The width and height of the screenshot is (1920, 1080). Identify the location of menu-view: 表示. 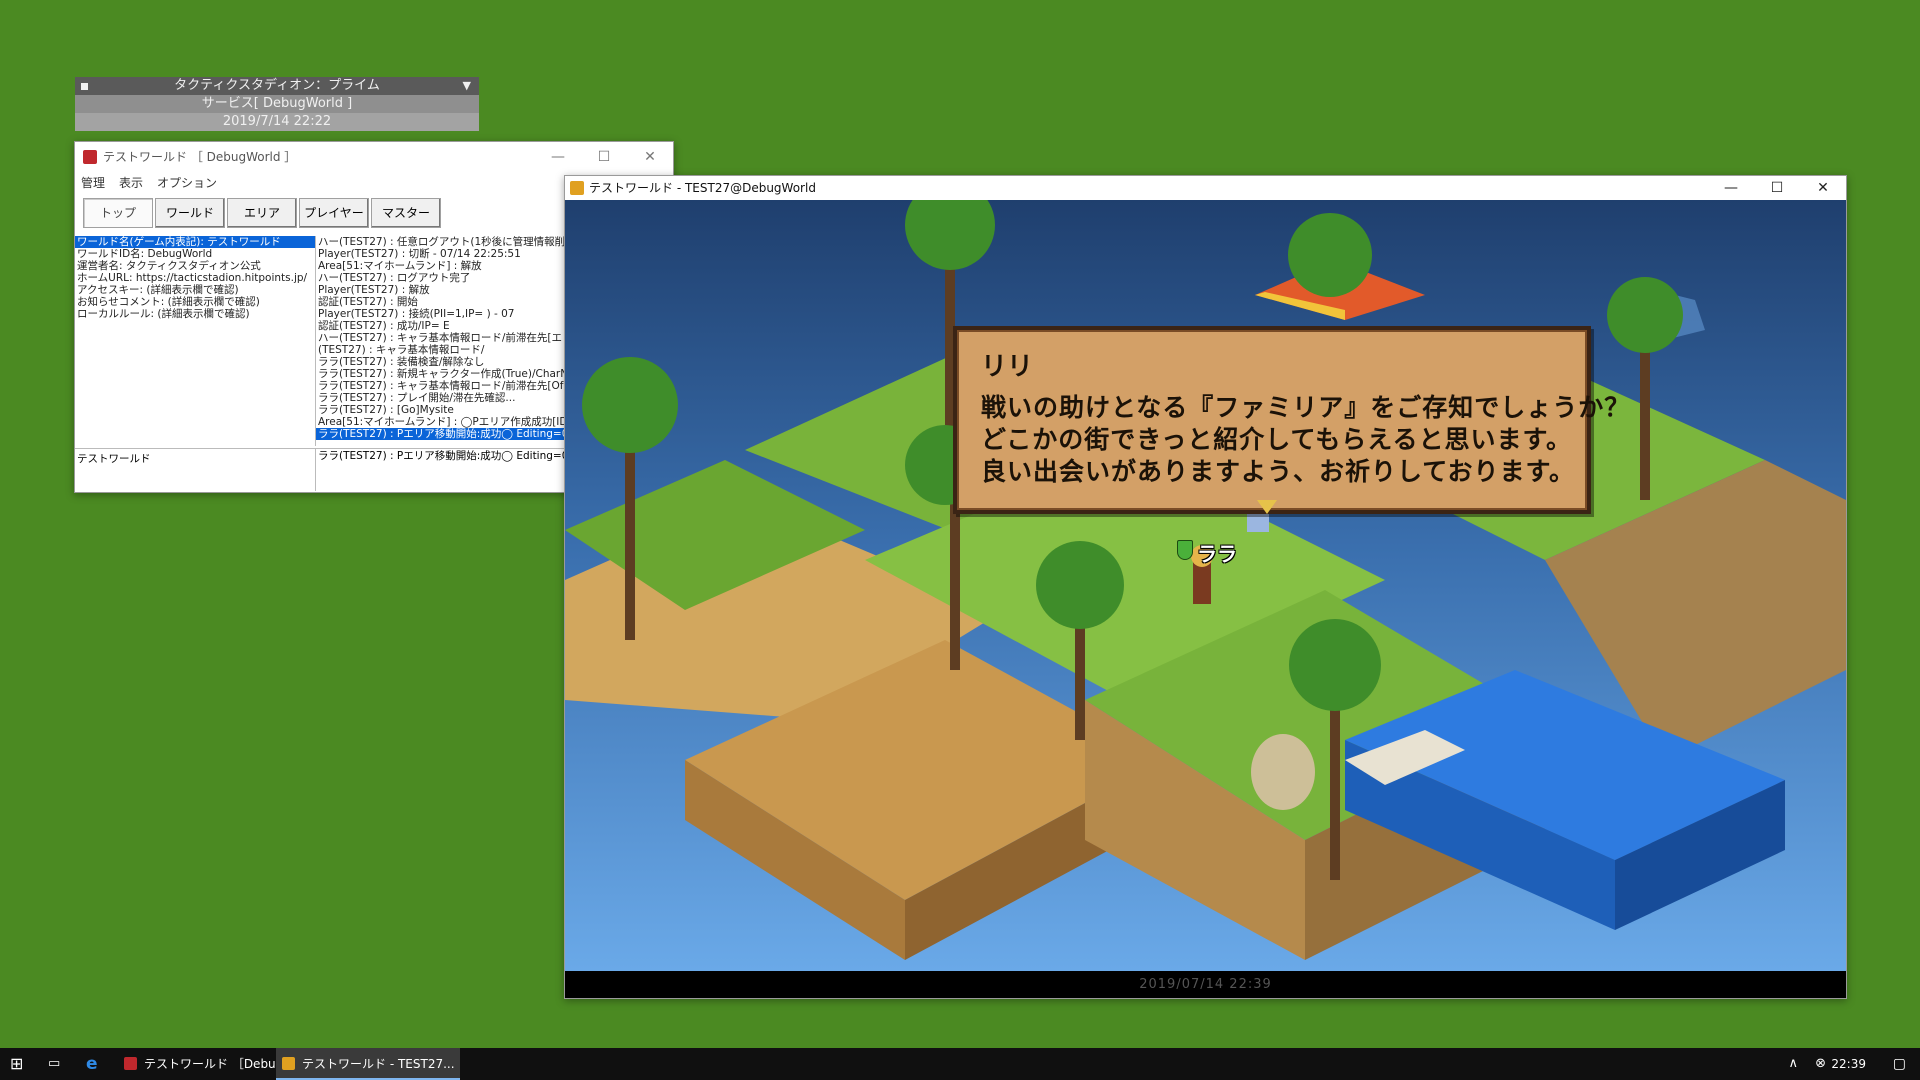
(131, 183).